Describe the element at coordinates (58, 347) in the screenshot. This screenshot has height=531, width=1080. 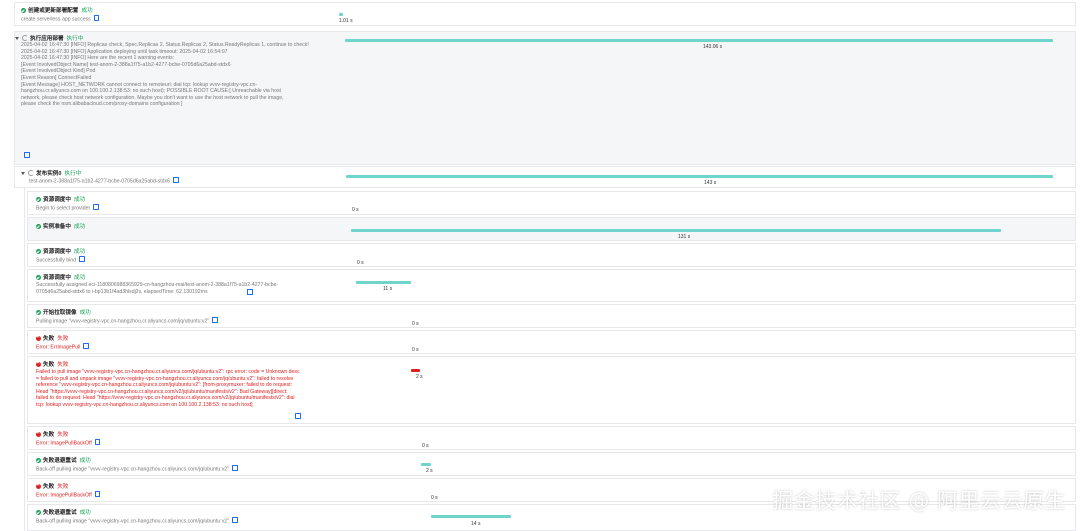
I see `step-message: Error: ErrImagePull` at that location.